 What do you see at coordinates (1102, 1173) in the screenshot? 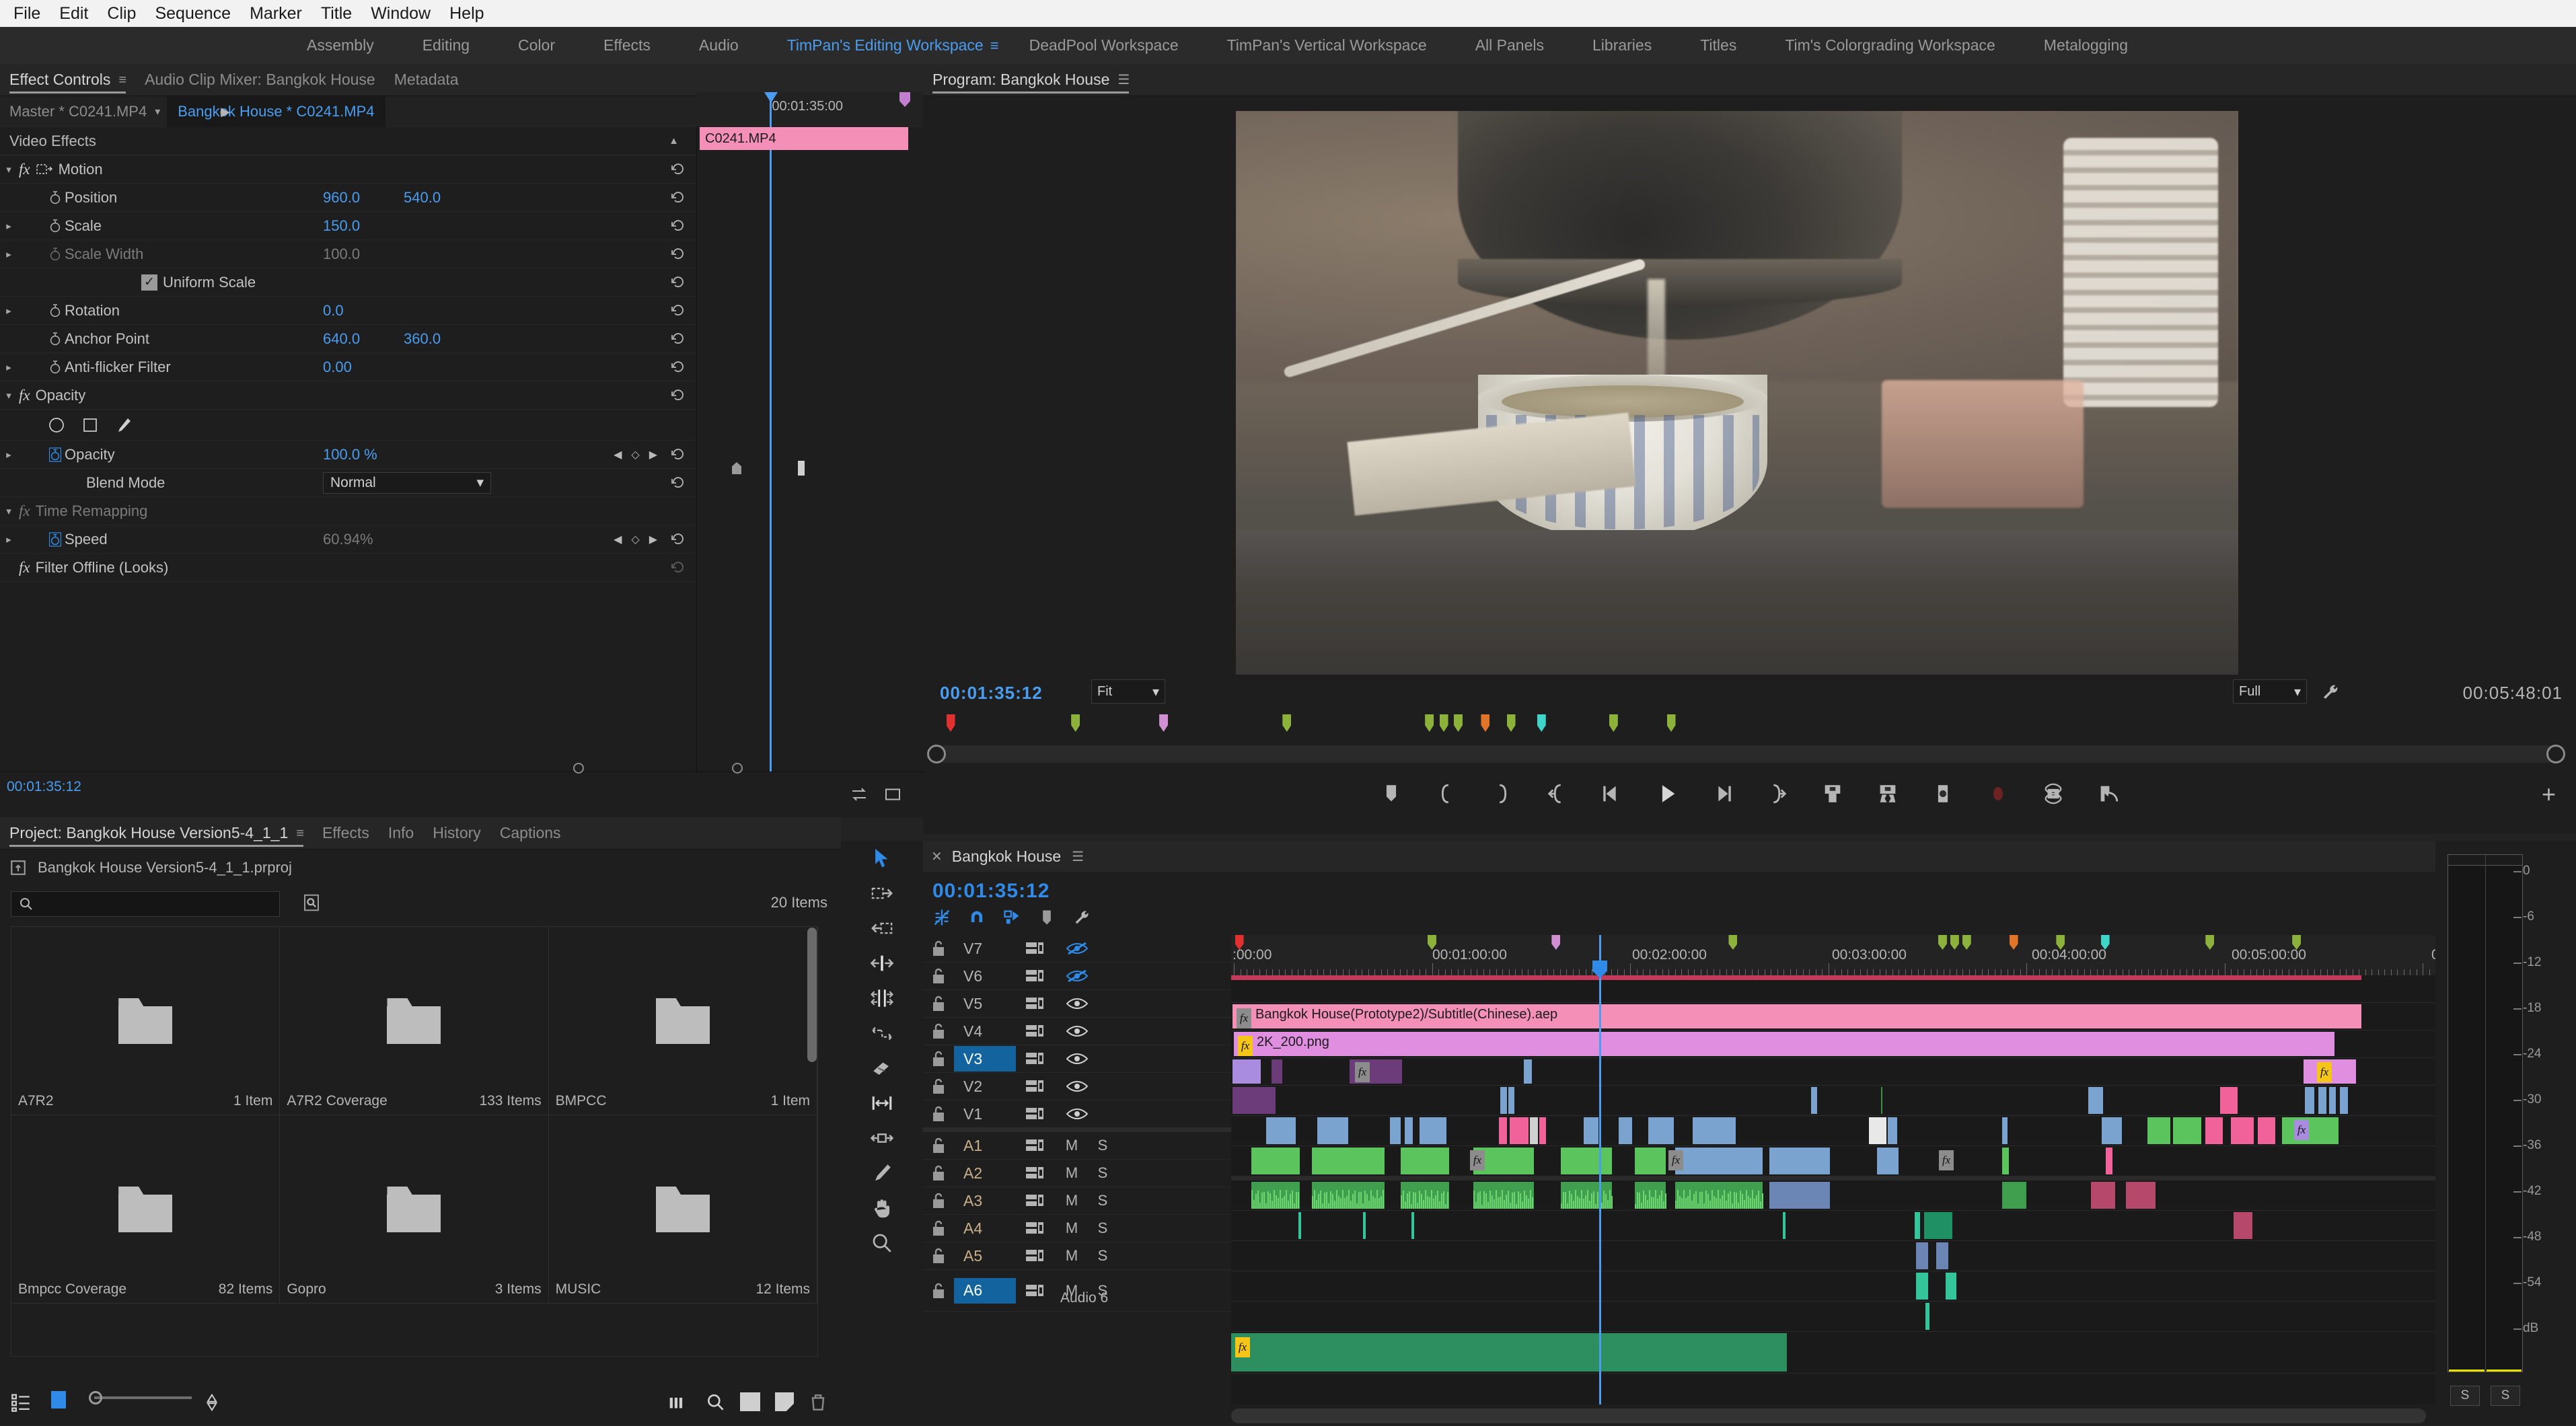
I see `solo-track-button: S` at bounding box center [1102, 1173].